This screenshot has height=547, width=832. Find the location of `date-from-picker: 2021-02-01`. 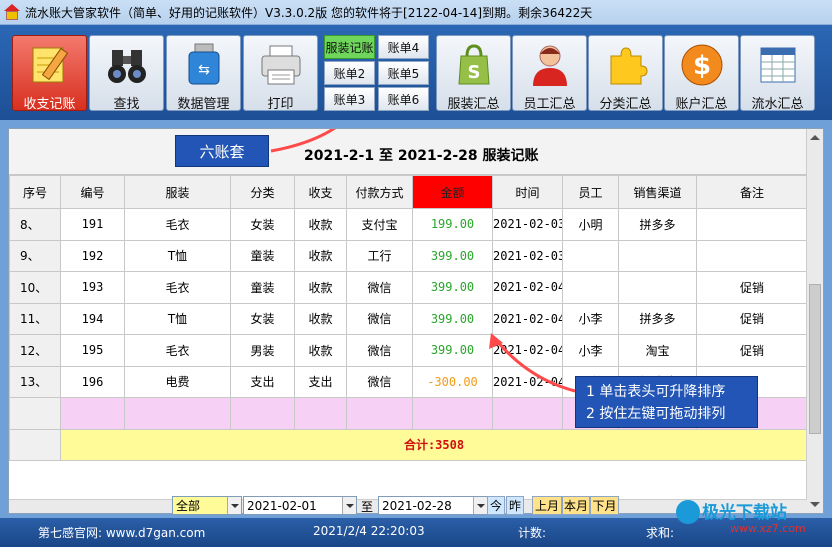

date-from-picker: 2021-02-01 is located at coordinates (300, 505).